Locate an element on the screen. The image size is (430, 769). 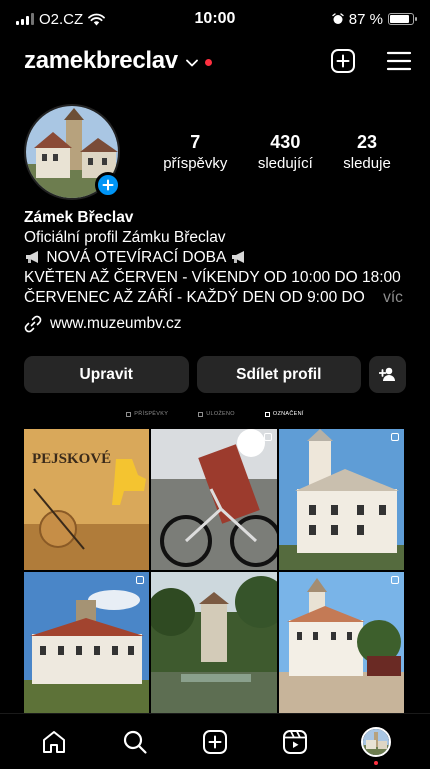
chevron-down-icon is located at coordinates (191, 63).